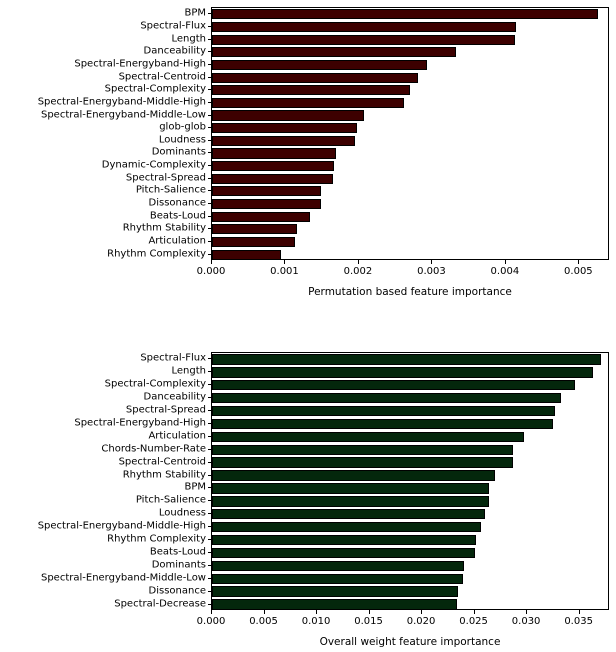 The image size is (616, 652). What do you see at coordinates (170, 190) in the screenshot?
I see `y-tick-label: Pitch-Salience` at bounding box center [170, 190].